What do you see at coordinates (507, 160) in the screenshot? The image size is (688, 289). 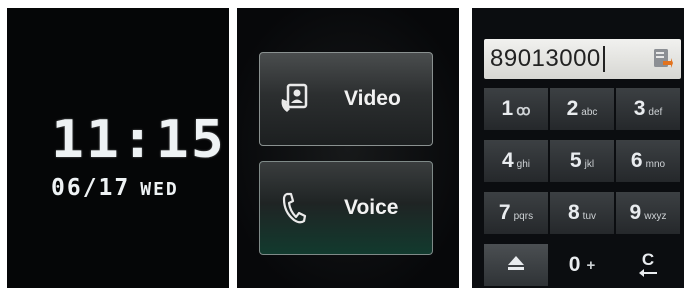 I see `key-4-digit: 4` at bounding box center [507, 160].